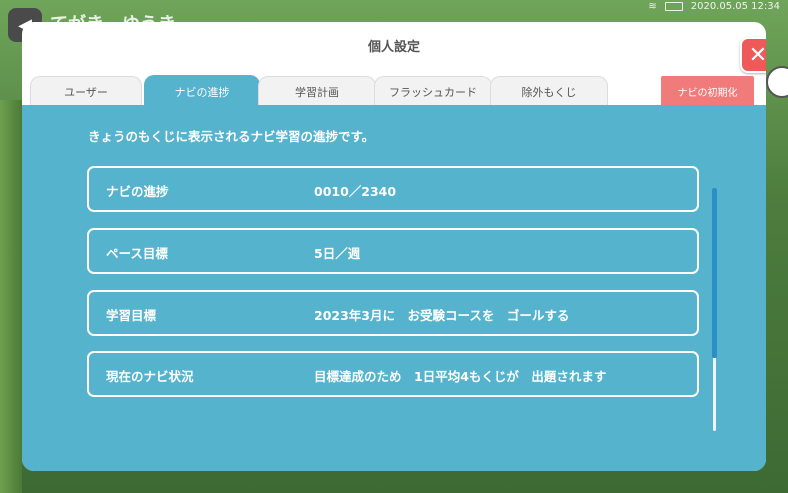 Image resolution: width=788 pixels, height=493 pixels. Describe the element at coordinates (202, 91) in the screenshot. I see `tab-navi-progress: ナビの進捗` at that location.